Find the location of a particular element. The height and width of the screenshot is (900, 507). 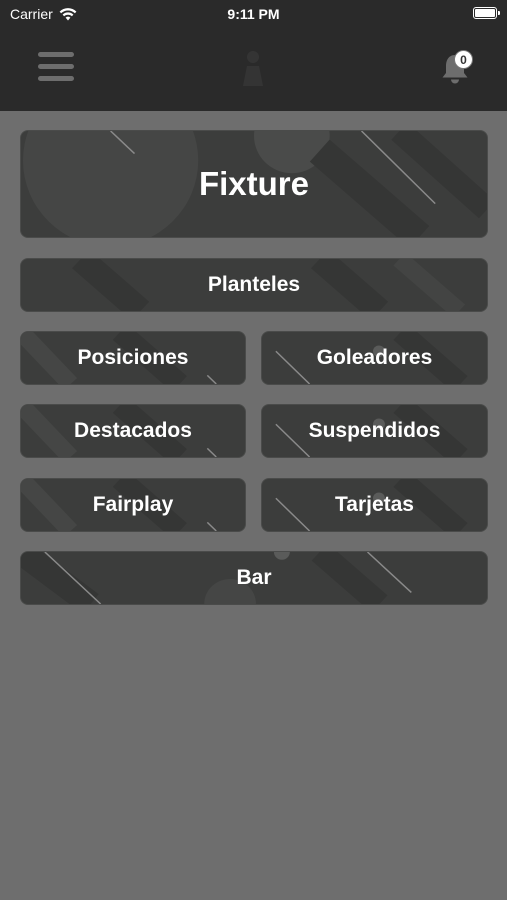

posiciones-label: Posiciones is located at coordinates (133, 357).